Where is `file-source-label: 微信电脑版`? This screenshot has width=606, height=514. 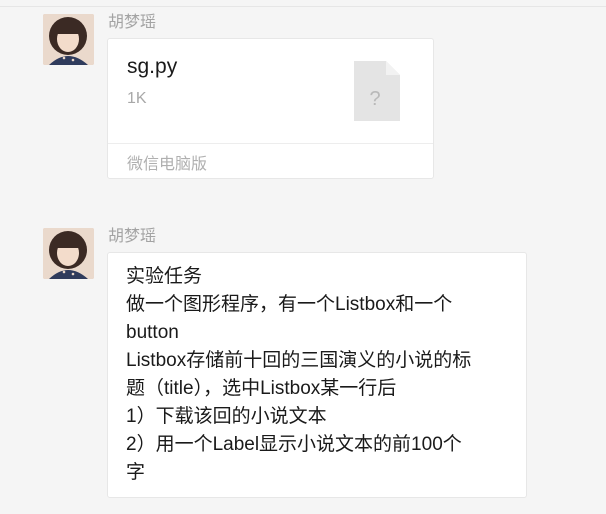
file-source-label: 微信电脑版 is located at coordinates (167, 164).